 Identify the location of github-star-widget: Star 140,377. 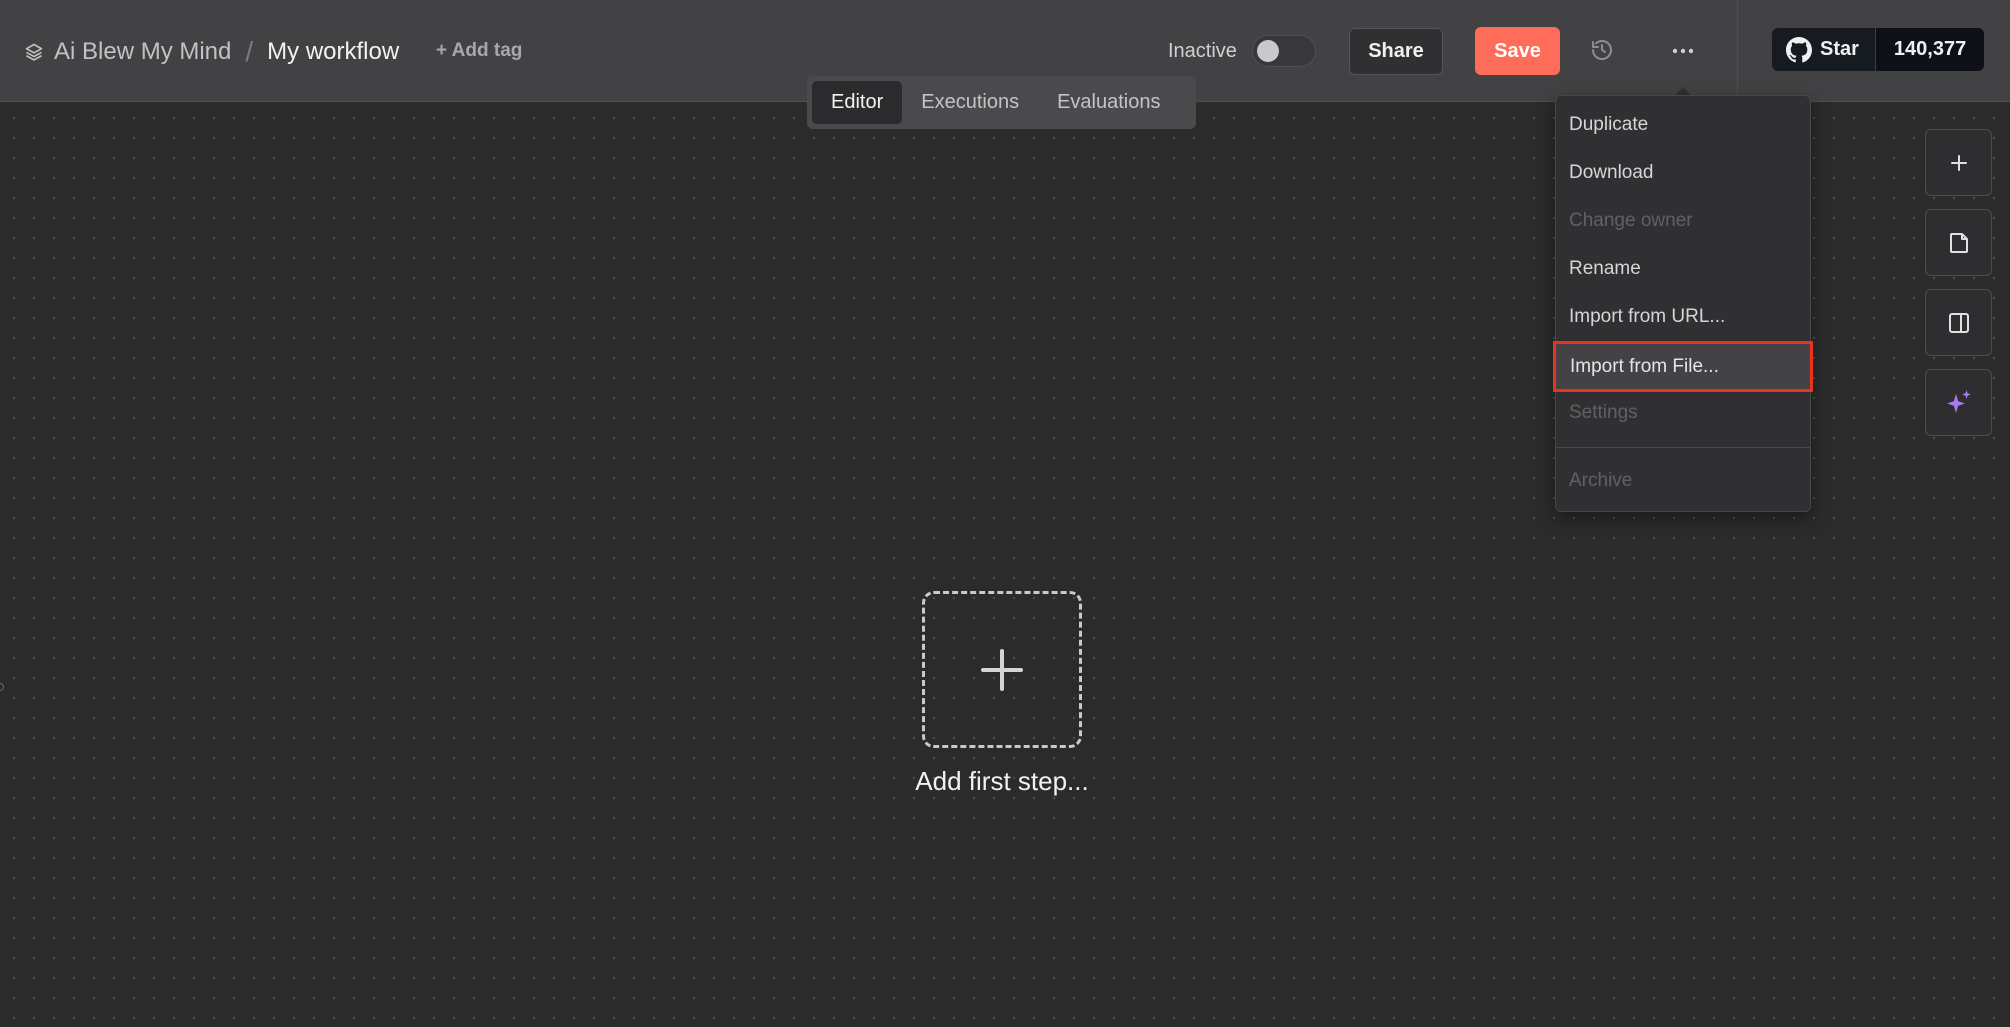
(1878, 49).